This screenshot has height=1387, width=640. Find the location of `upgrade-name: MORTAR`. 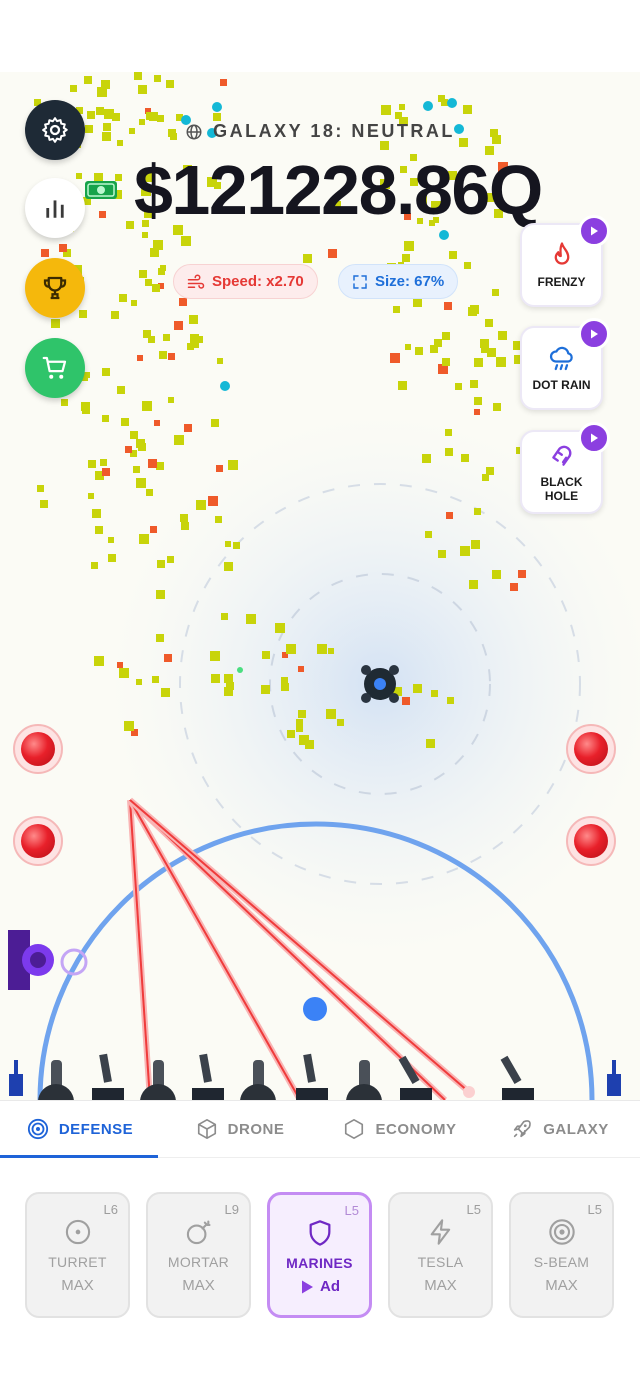

upgrade-name: MORTAR is located at coordinates (198, 1262).